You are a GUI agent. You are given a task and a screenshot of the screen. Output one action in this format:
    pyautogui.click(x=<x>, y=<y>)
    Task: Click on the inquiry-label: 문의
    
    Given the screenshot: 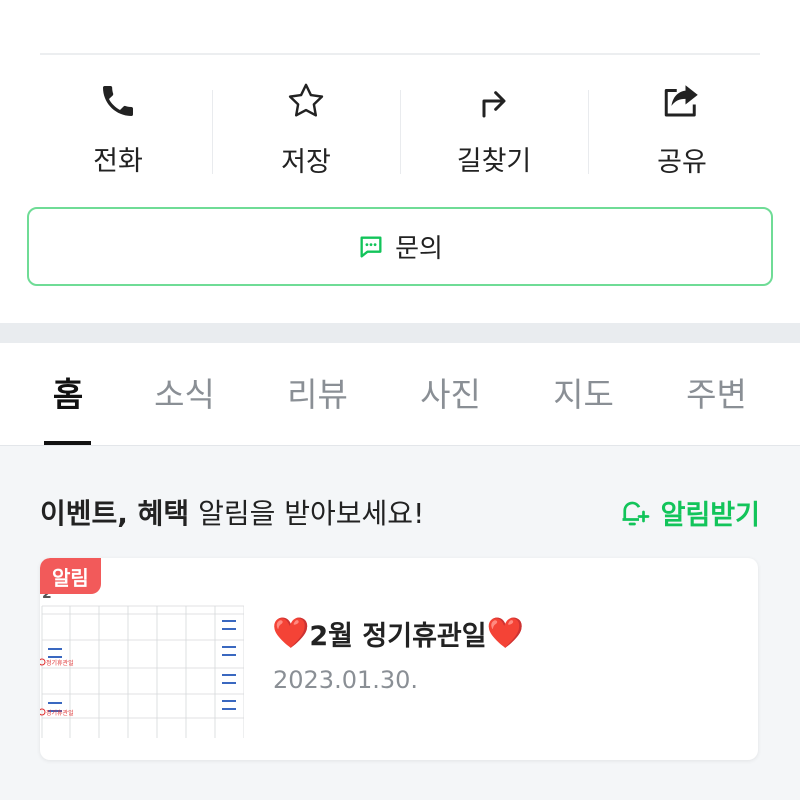 What is the action you would take?
    pyautogui.click(x=419, y=249)
    